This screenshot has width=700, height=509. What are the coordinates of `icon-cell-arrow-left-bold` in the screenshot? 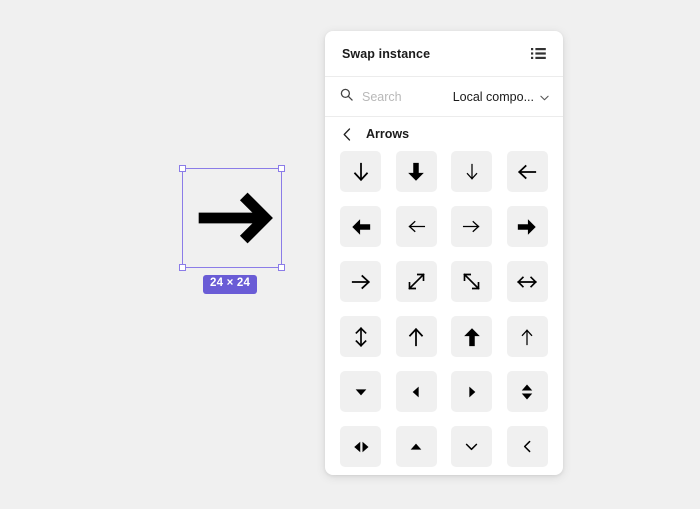 It's located at (360, 226).